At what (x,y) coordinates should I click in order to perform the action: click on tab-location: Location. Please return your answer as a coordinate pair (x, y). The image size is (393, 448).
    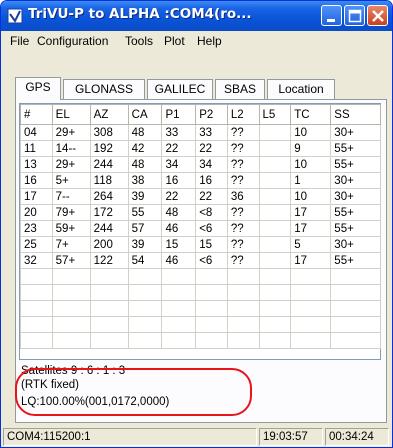
    Looking at the image, I should click on (301, 89).